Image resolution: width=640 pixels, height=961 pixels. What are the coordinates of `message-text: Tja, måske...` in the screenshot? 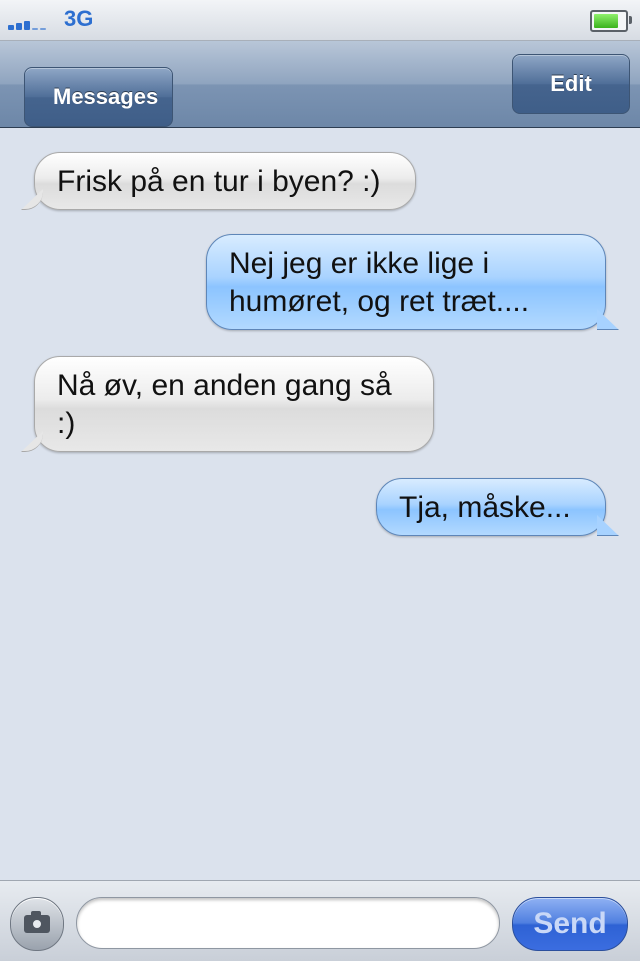 It's located at (485, 507).